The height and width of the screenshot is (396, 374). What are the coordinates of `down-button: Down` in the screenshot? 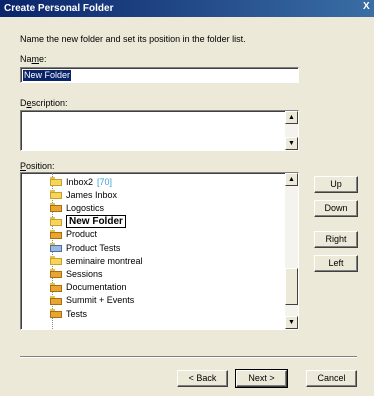 It's located at (336, 208).